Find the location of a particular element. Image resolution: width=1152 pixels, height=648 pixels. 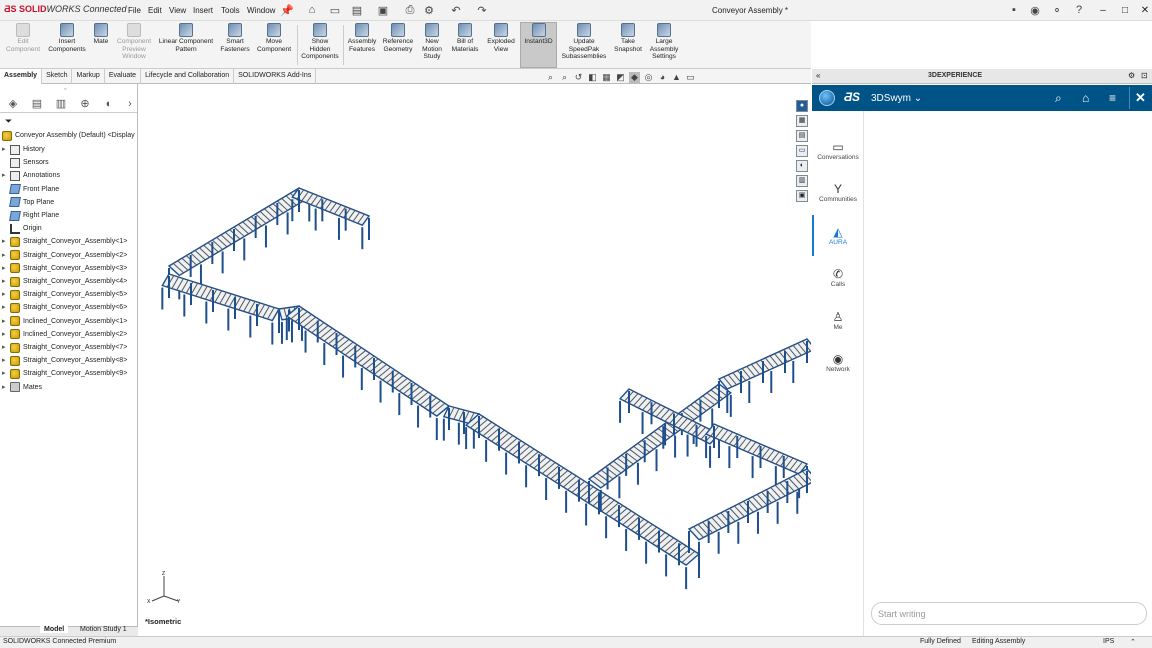

nav-item: ♙ Me is located at coordinates (838, 320).